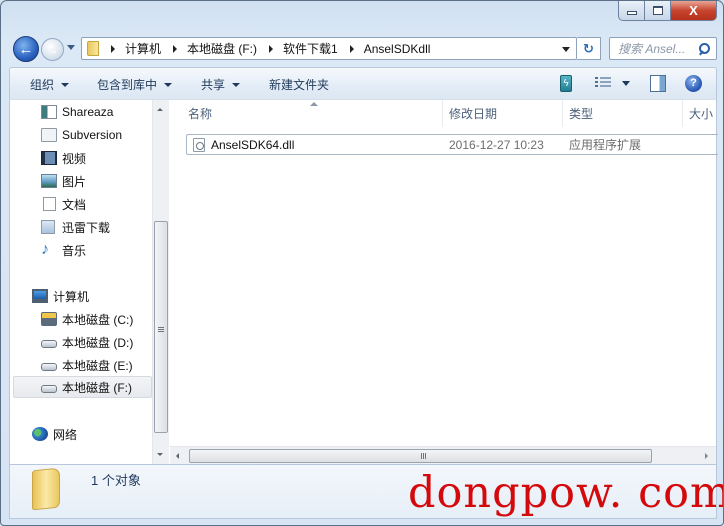 This screenshot has height=526, width=724. What do you see at coordinates (213, 85) in the screenshot?
I see `share-label: 共享` at bounding box center [213, 85].